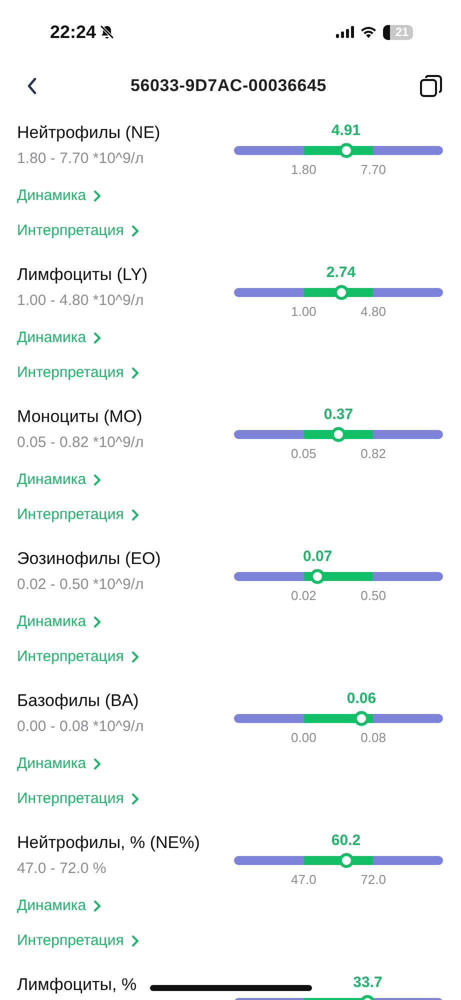 The image size is (461, 1000). What do you see at coordinates (373, 312) in the screenshot?
I see `scale-label: 4.80` at bounding box center [373, 312].